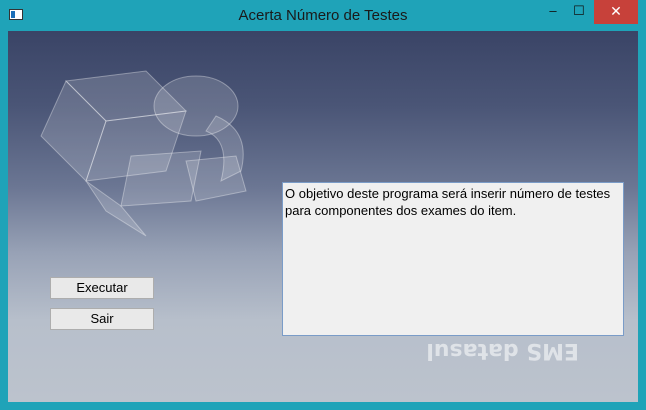  Describe the element at coordinates (102, 319) in the screenshot. I see `exit-button: Sair` at that location.